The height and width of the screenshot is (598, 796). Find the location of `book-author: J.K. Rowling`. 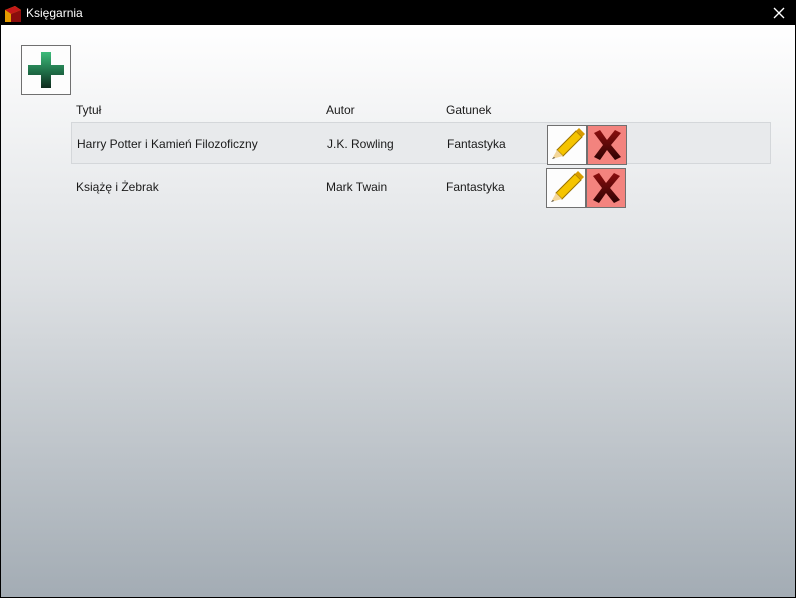

book-author: J.K. Rowling is located at coordinates (360, 144).